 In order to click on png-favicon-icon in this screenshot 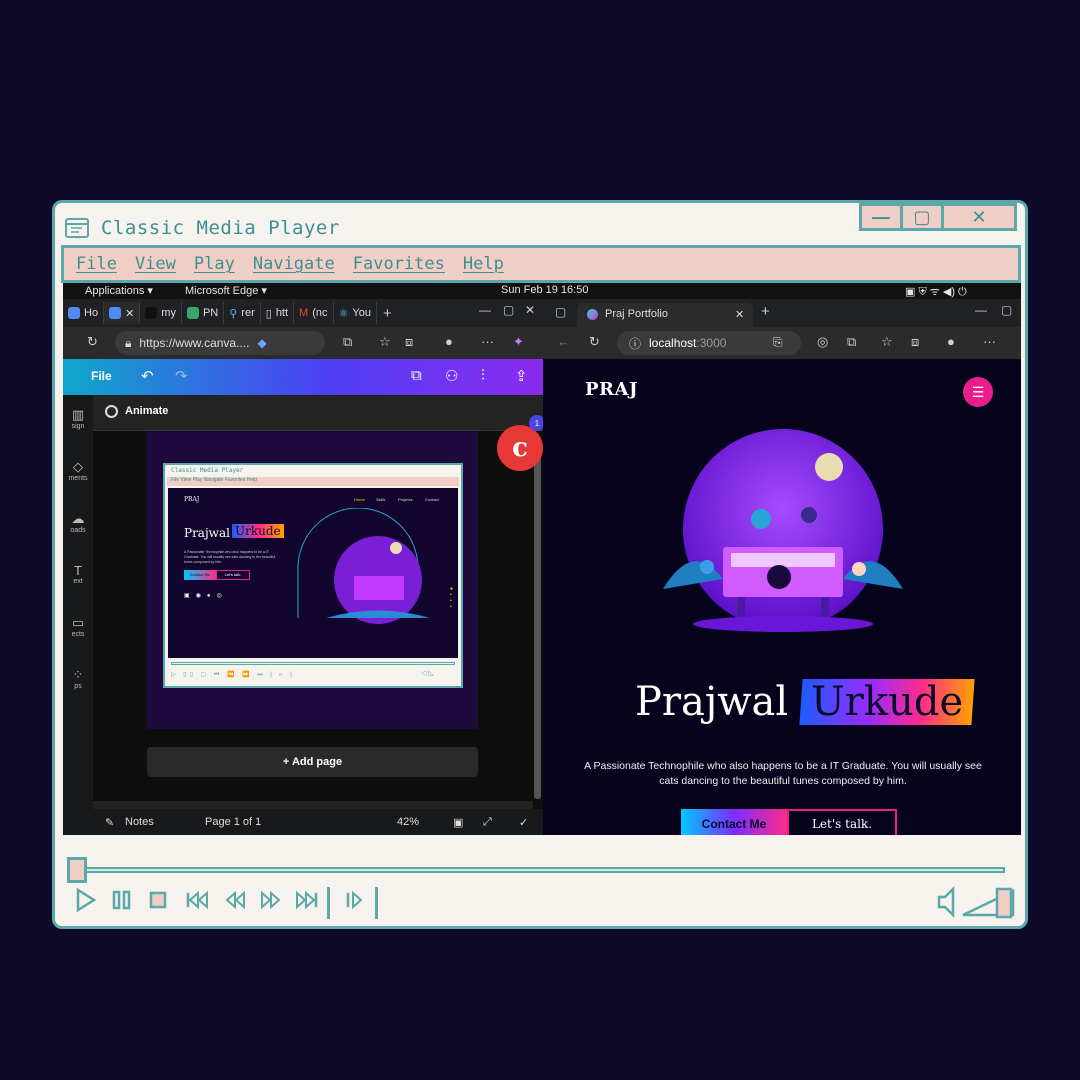, I will do `click(192, 313)`.